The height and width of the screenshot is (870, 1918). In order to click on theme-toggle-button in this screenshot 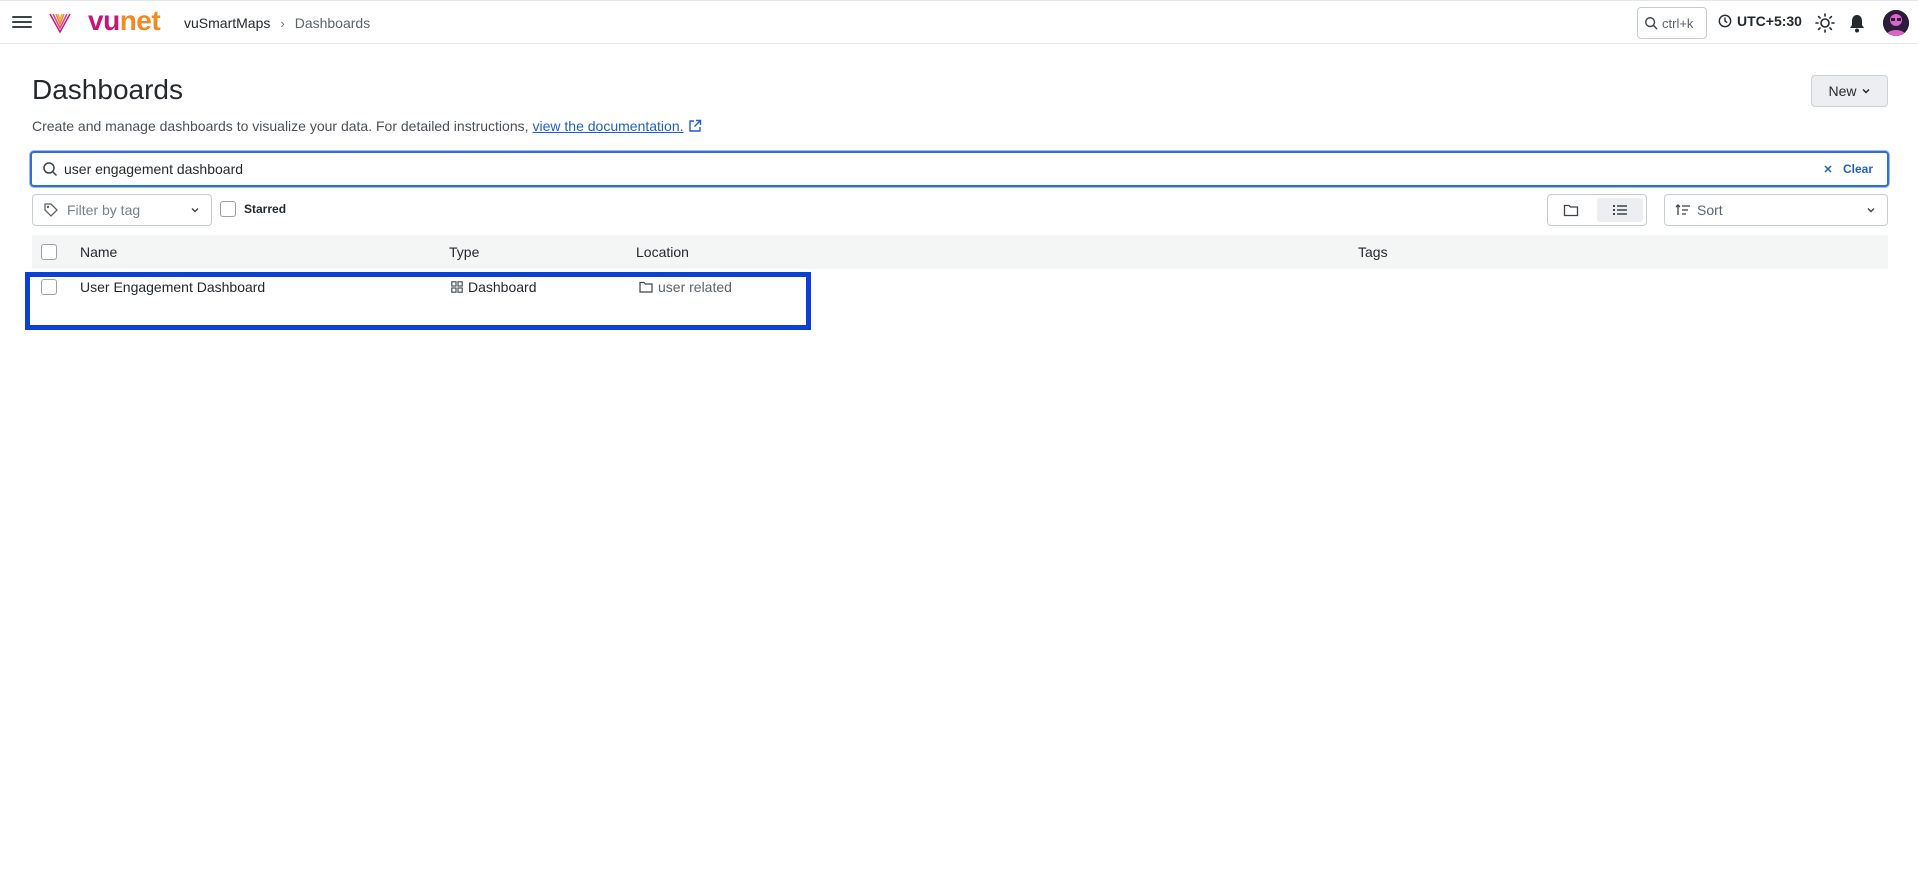, I will do `click(1825, 23)`.